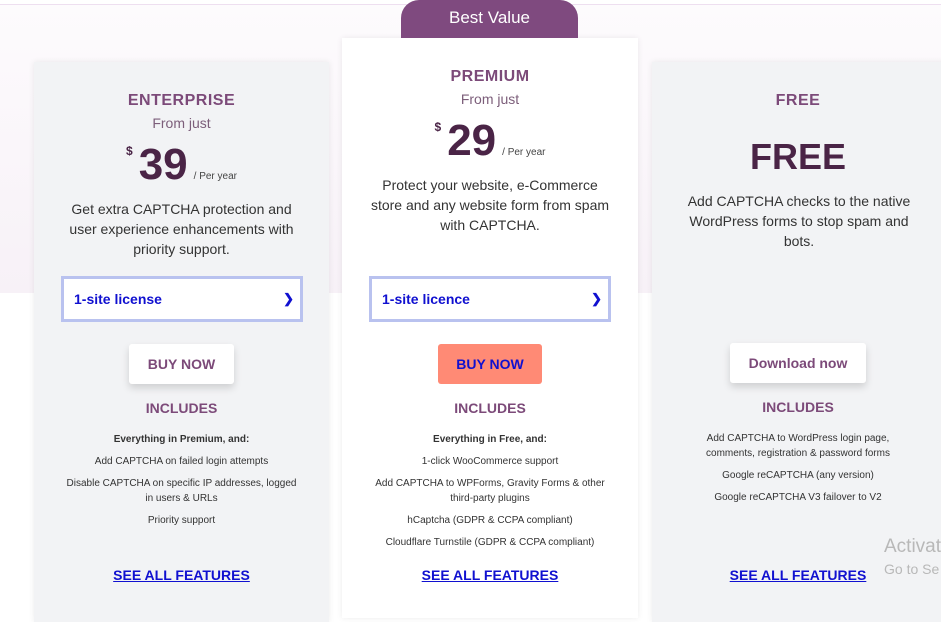 The image size is (941, 622). Describe the element at coordinates (490, 439) in the screenshot. I see `feature-item: Everything in Free, and:` at that location.